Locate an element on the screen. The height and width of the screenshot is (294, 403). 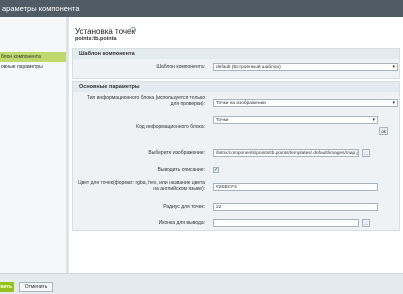
sidebar-item-main-params: овные параметры is located at coordinates (33, 67).